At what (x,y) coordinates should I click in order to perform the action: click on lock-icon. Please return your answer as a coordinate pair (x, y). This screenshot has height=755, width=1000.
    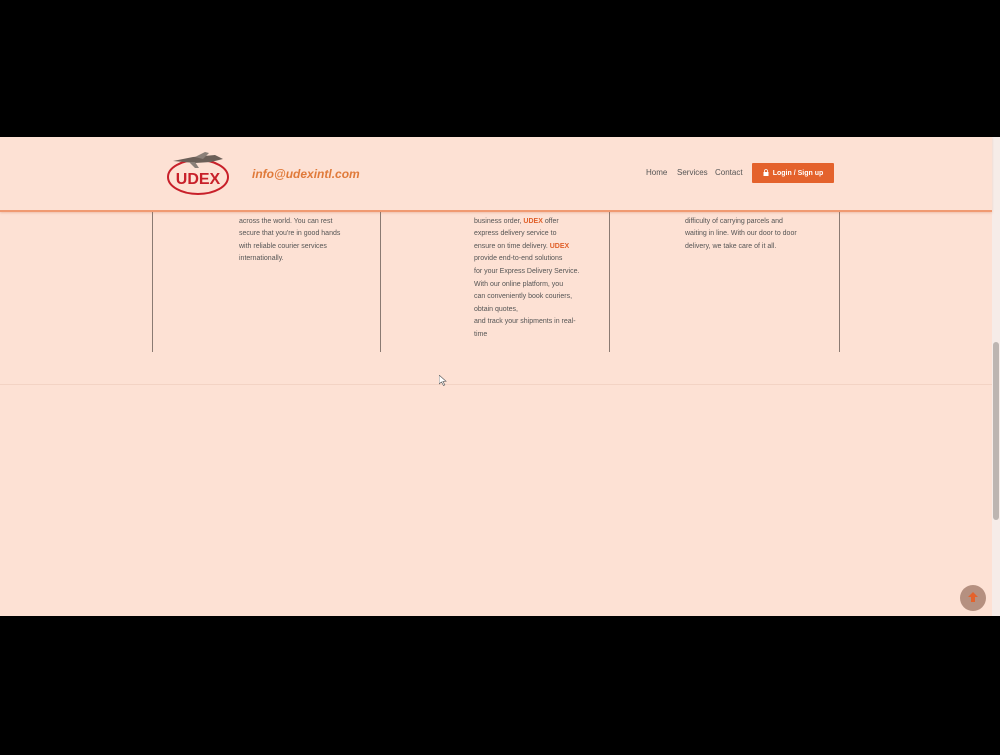
    Looking at the image, I should click on (766, 173).